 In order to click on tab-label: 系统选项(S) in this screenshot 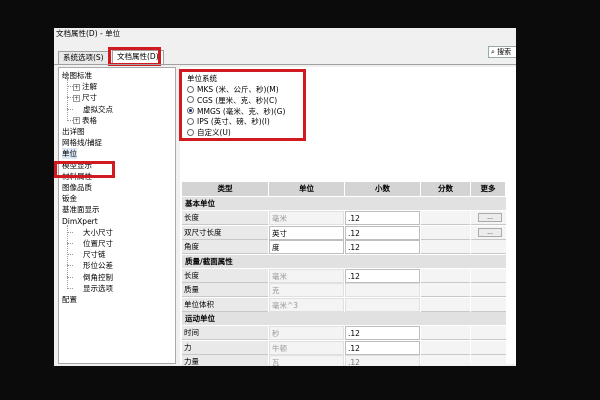, I will do `click(83, 57)`.